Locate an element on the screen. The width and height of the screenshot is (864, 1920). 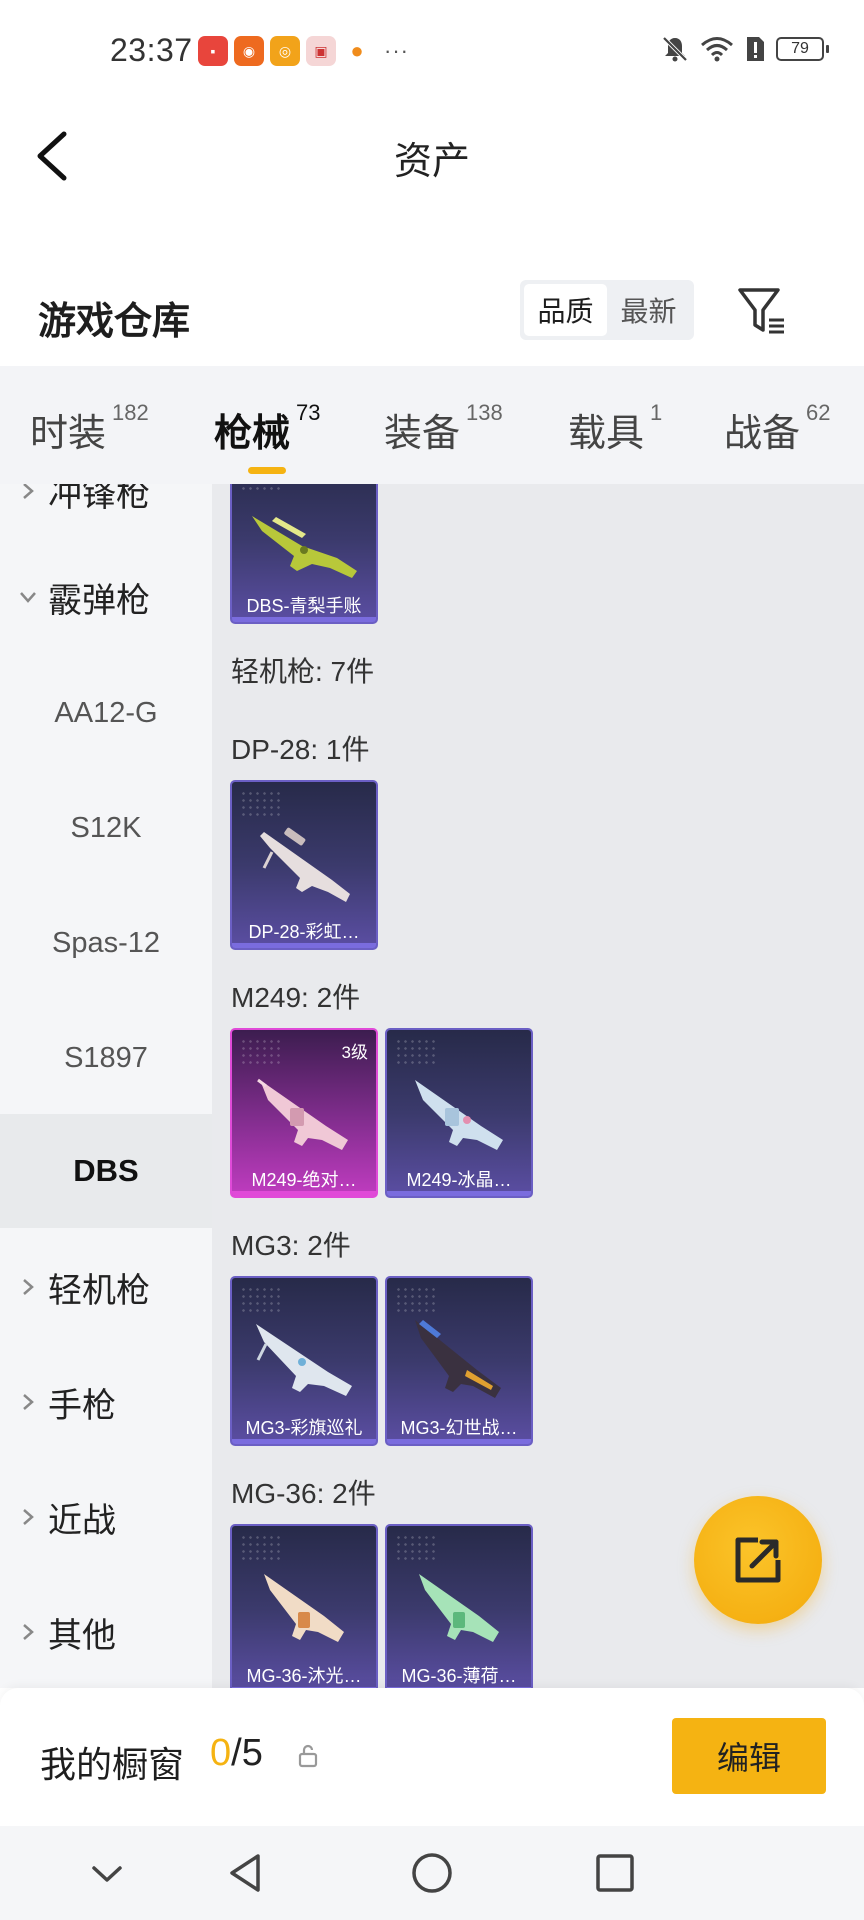
tab-guns: 枪械 73 is located at coordinates (267, 425).